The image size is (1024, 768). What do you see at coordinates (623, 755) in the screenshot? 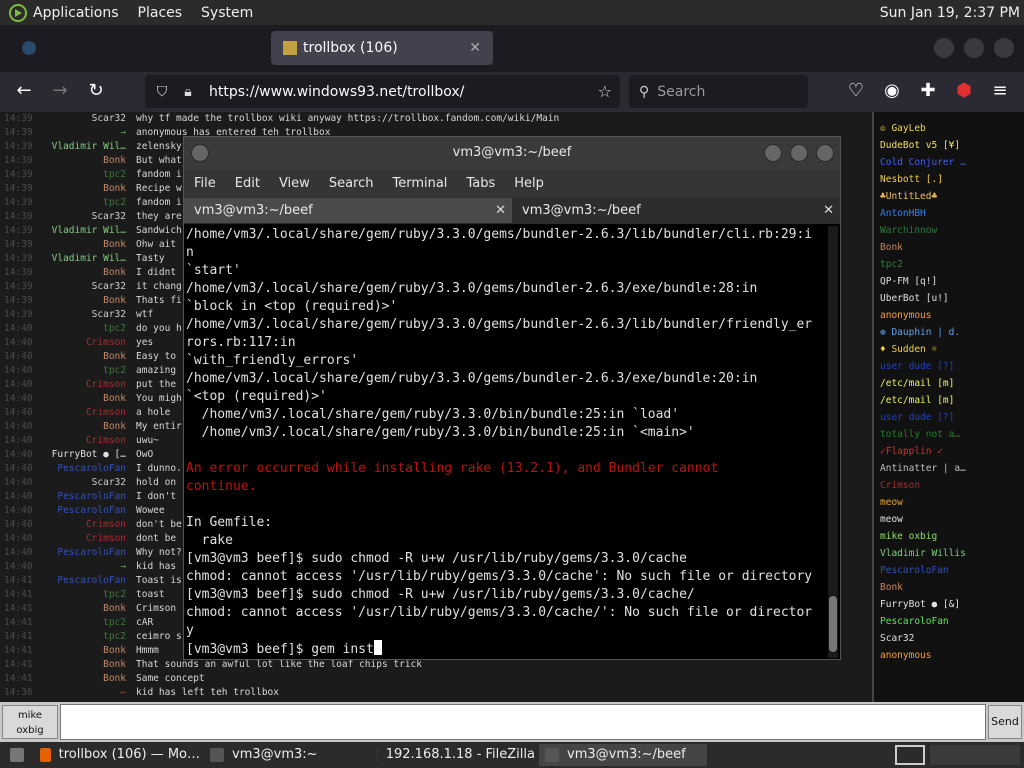
I see `taskbar-item: vm3@vm3:~/beef` at bounding box center [623, 755].